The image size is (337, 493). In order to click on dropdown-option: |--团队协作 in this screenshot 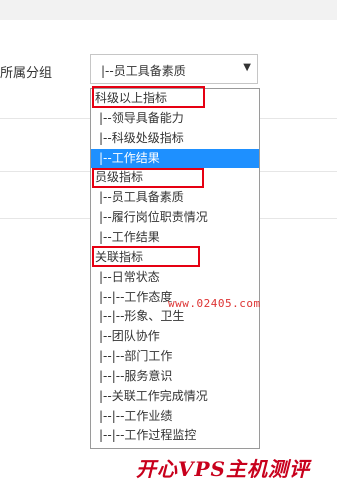, I will do `click(175, 336)`.